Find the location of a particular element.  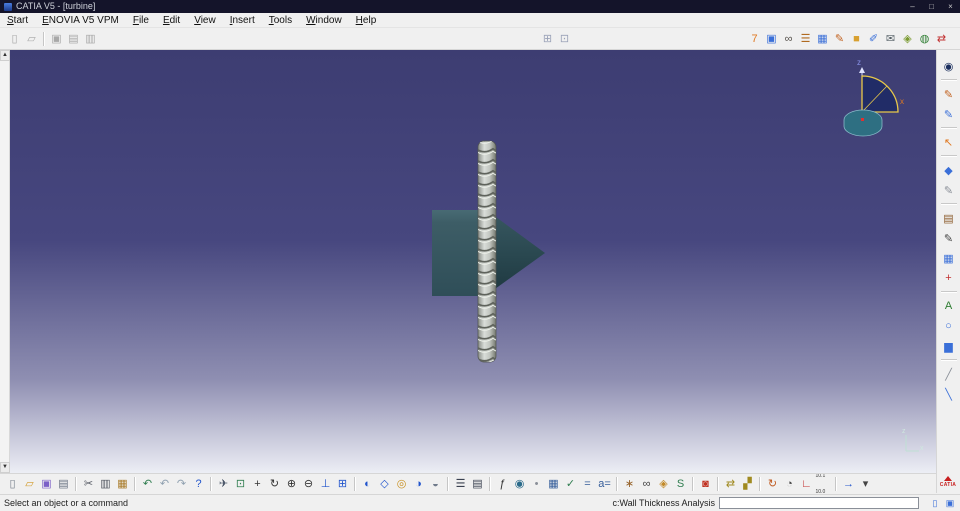

clock-icon: ◔ is located at coordinates (790, 484).